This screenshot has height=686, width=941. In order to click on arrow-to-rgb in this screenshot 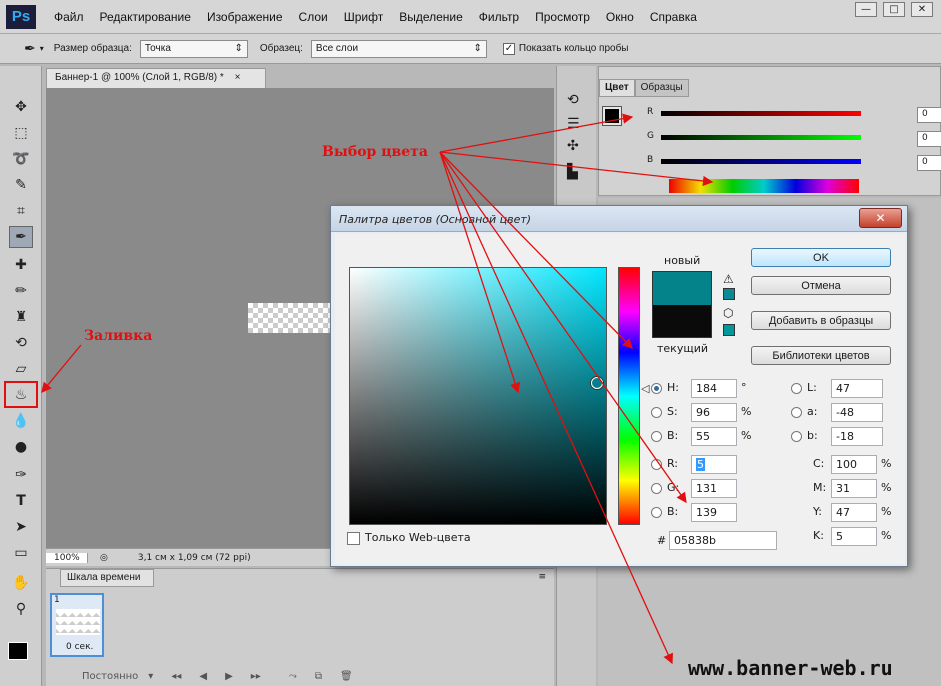, I will do `click(563, 327)`.